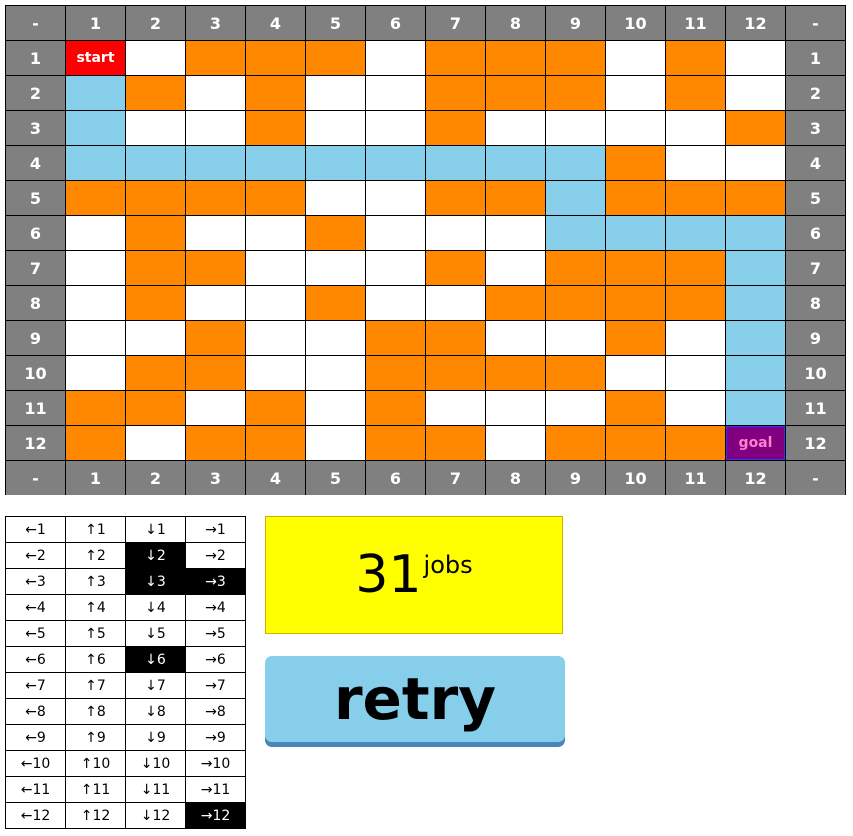 The image size is (853, 836). I want to click on move-button-used: ↓2, so click(155, 555).